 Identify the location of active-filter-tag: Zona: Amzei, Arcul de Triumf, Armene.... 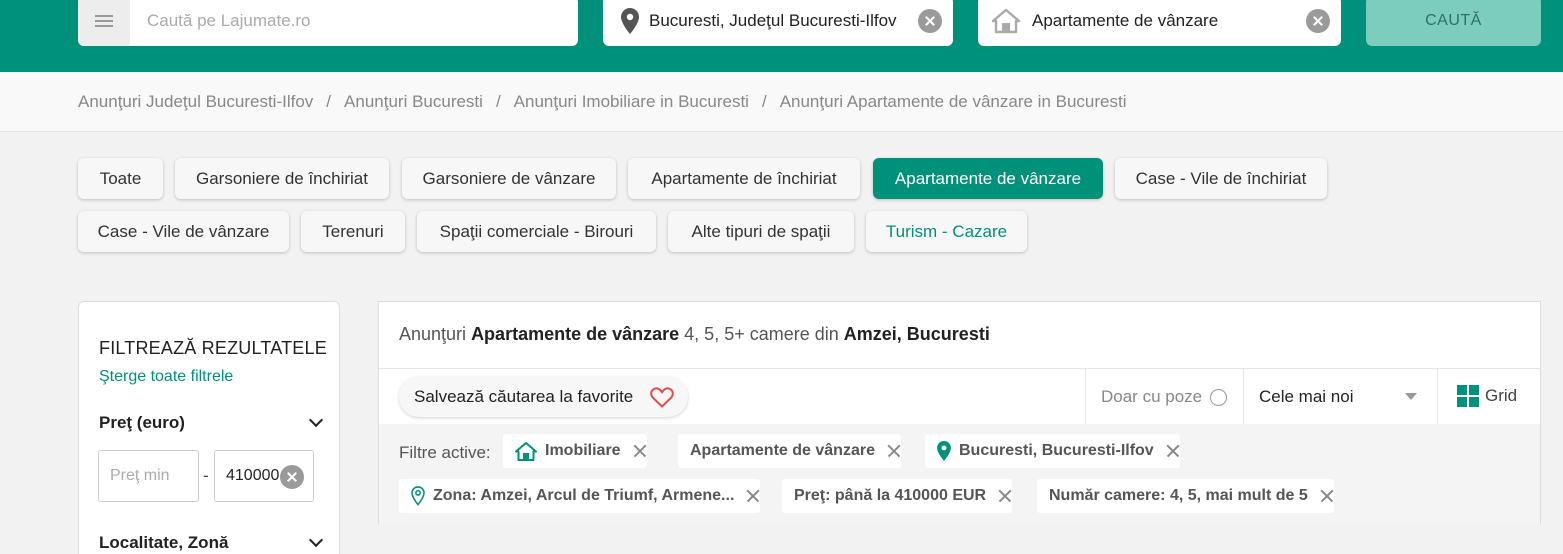
(580, 496).